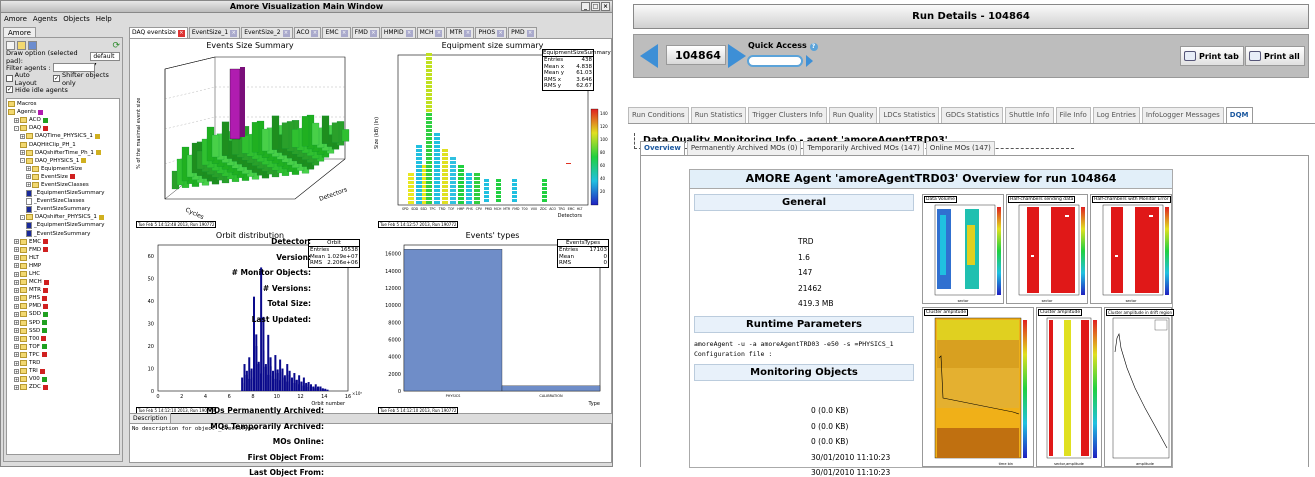  I want to click on shifter-only-checkbox: ✓, so click(56, 78).